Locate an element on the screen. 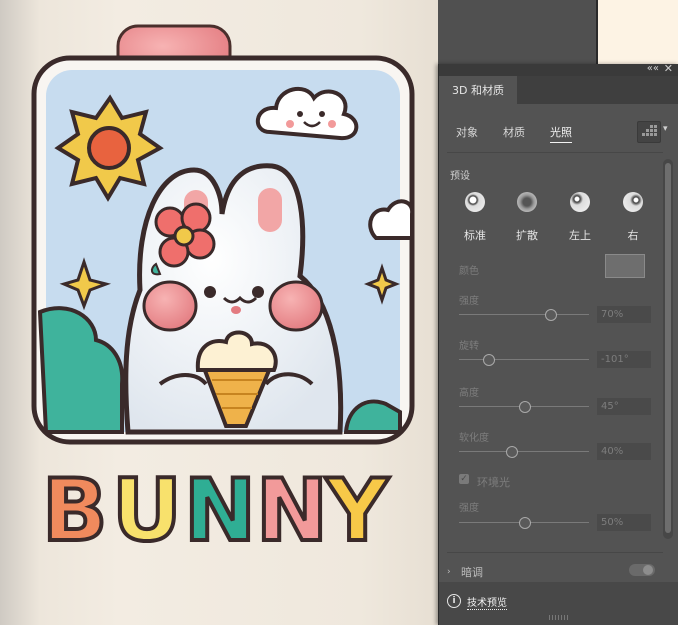 The image size is (678, 625). intensity-label: 强度 is located at coordinates (469, 301).